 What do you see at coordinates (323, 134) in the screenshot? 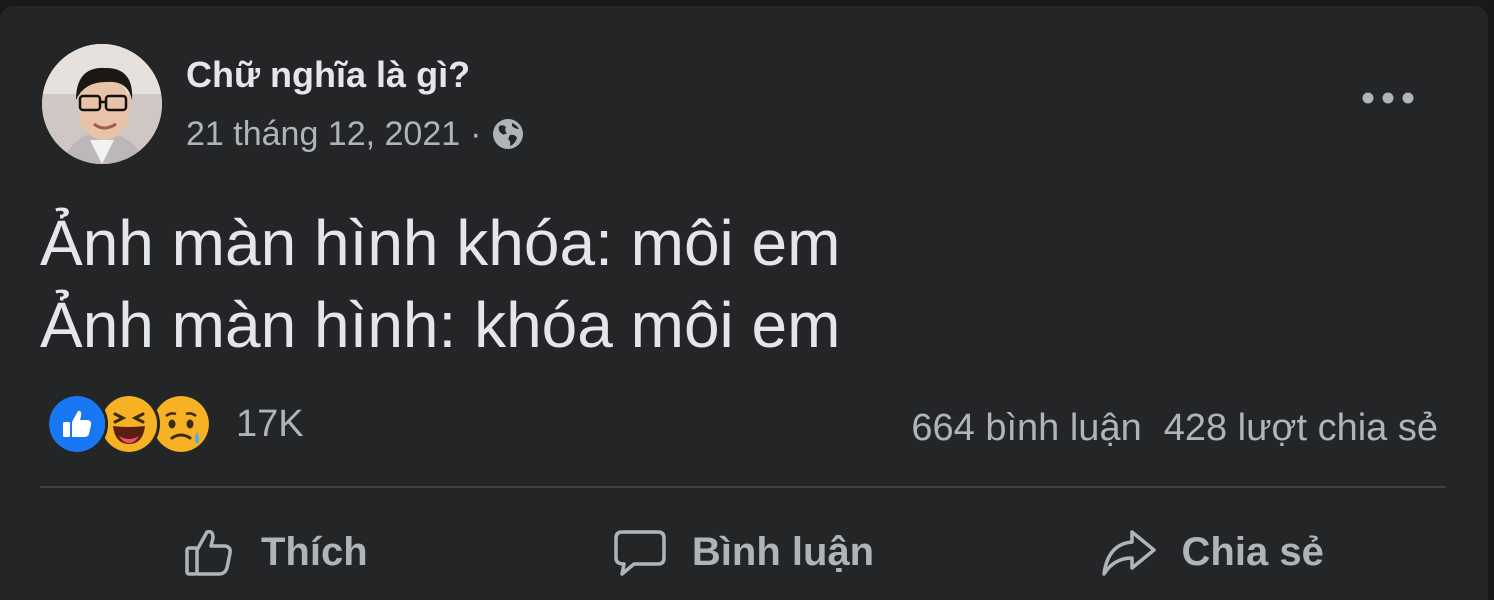
I see `post-date: 21 tháng 12, 2021` at bounding box center [323, 134].